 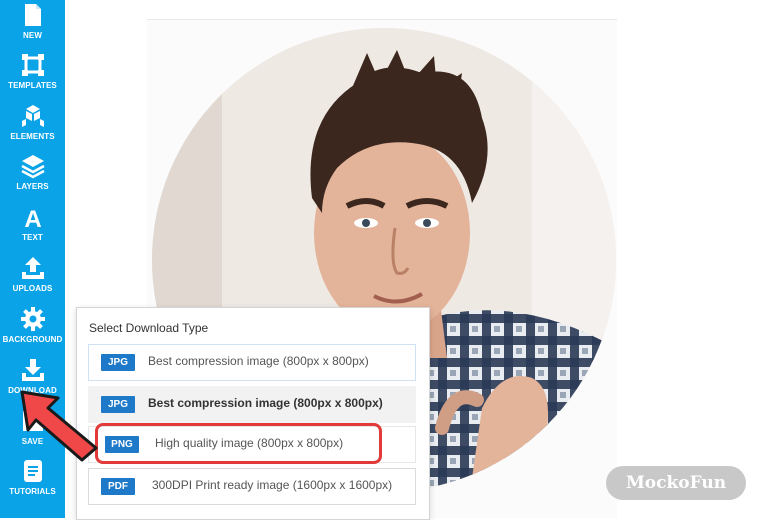 What do you see at coordinates (32, 288) in the screenshot?
I see `sidebar-item-label: UPLOADS` at bounding box center [32, 288].